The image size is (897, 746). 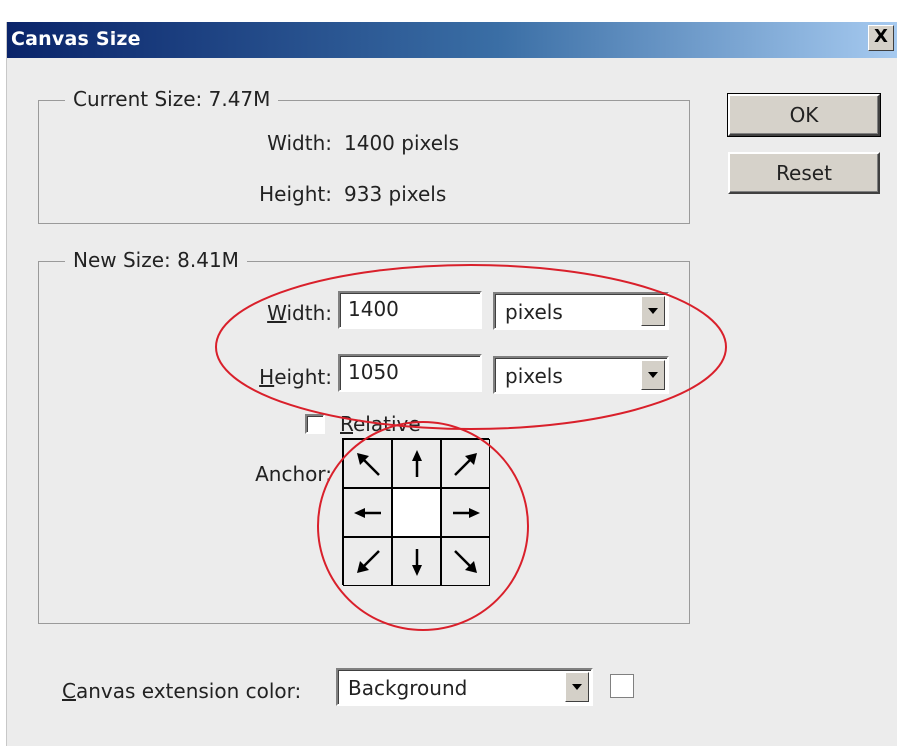 I want to click on width-mnemonic: W, so click(x=277, y=313).